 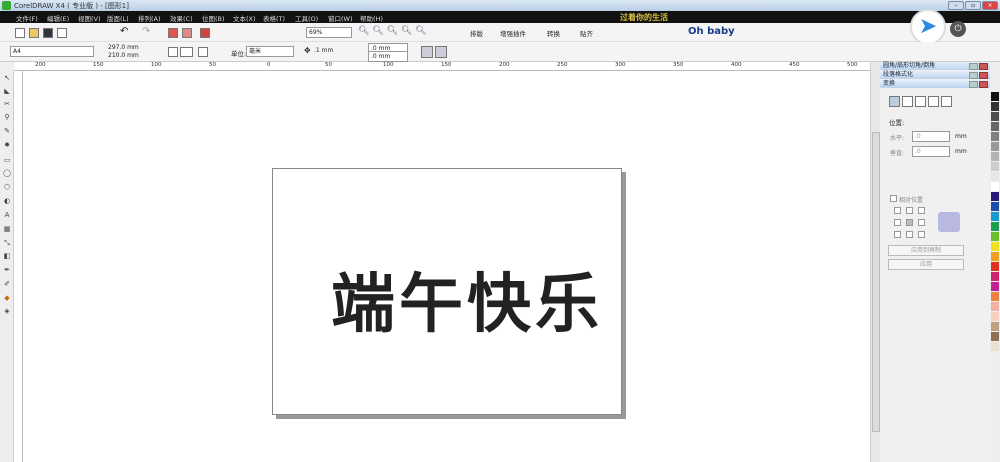 What do you see at coordinates (392, 31) in the screenshot?
I see `zoom-tools-icon: 🔍︎ 🔍︎ 🔍︎ 🔍︎ 🔍︎` at bounding box center [392, 31].